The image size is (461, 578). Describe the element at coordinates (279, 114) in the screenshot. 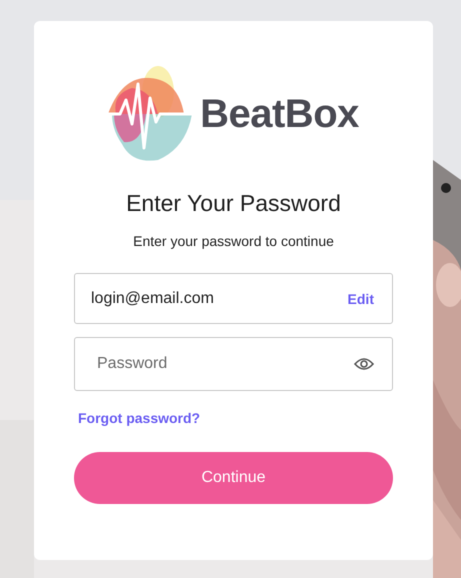

I see `logo-text: BeatBox` at that location.